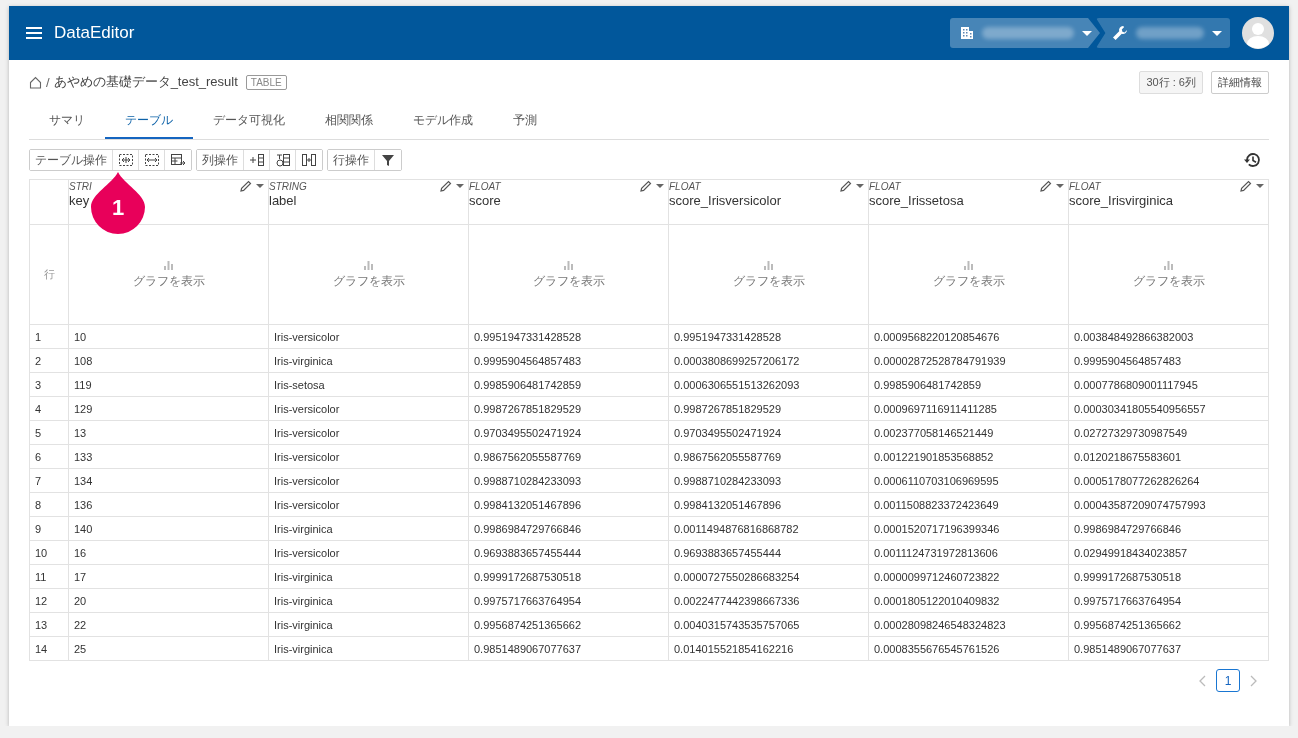 This screenshot has height=738, width=1298. Describe the element at coordinates (1168, 504) in the screenshot. I see `table-cell: 0.00043587209074757993` at that location.